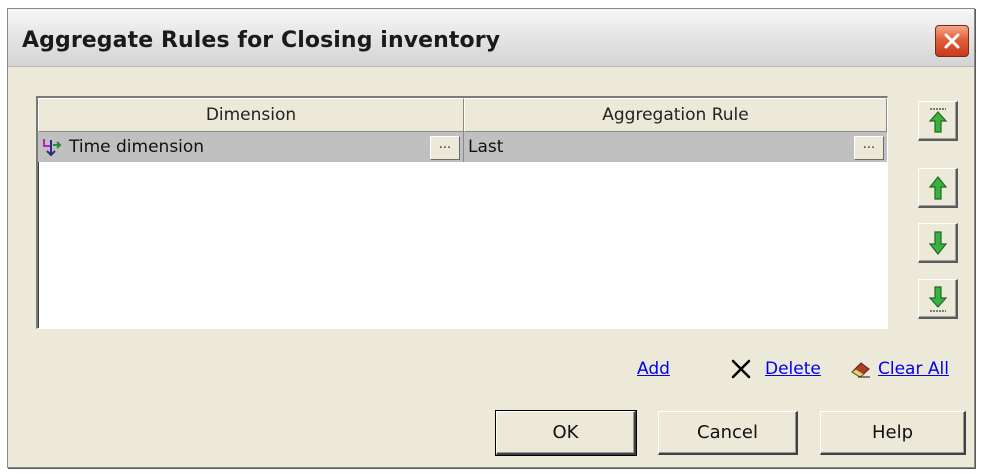 This screenshot has width=982, height=474. I want to click on move-to-top-button, so click(938, 121).